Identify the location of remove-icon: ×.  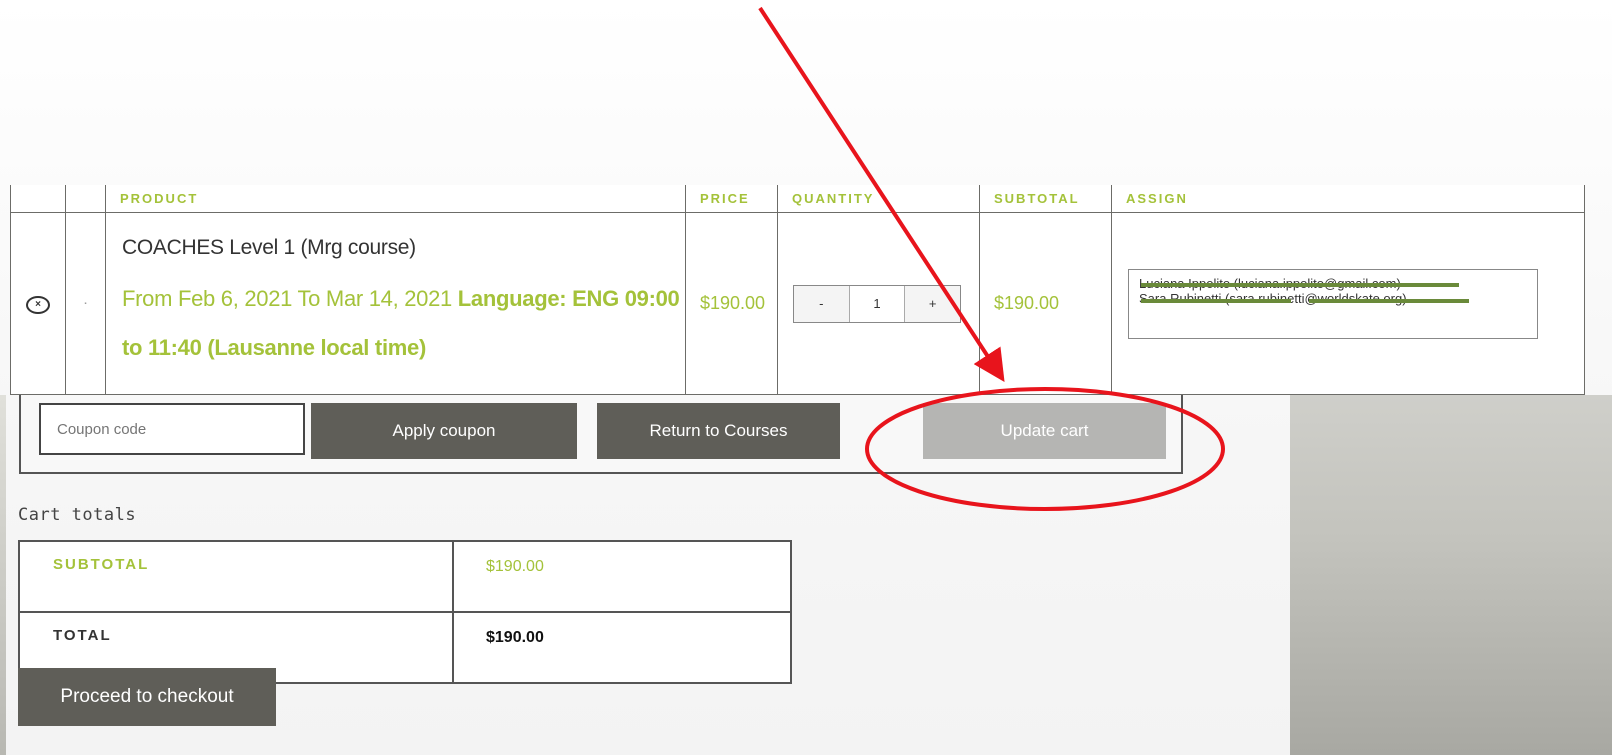
(38, 304).